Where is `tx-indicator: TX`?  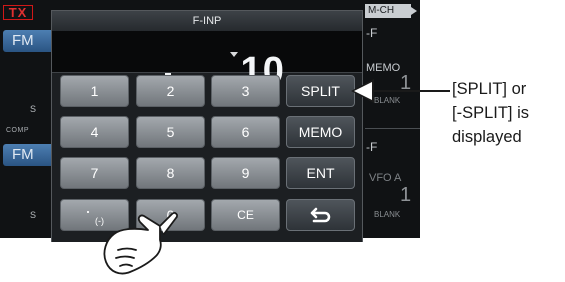
tx-indicator: TX is located at coordinates (18, 12).